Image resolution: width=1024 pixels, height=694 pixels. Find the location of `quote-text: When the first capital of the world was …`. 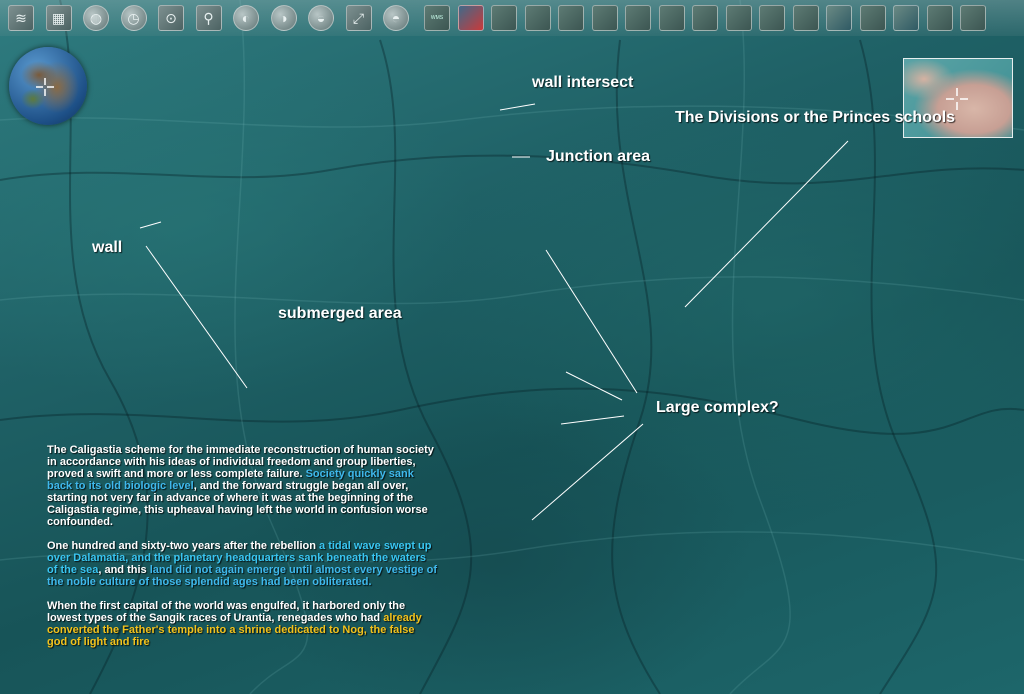

quote-text: When the first capital of the world was … is located at coordinates (226, 612).